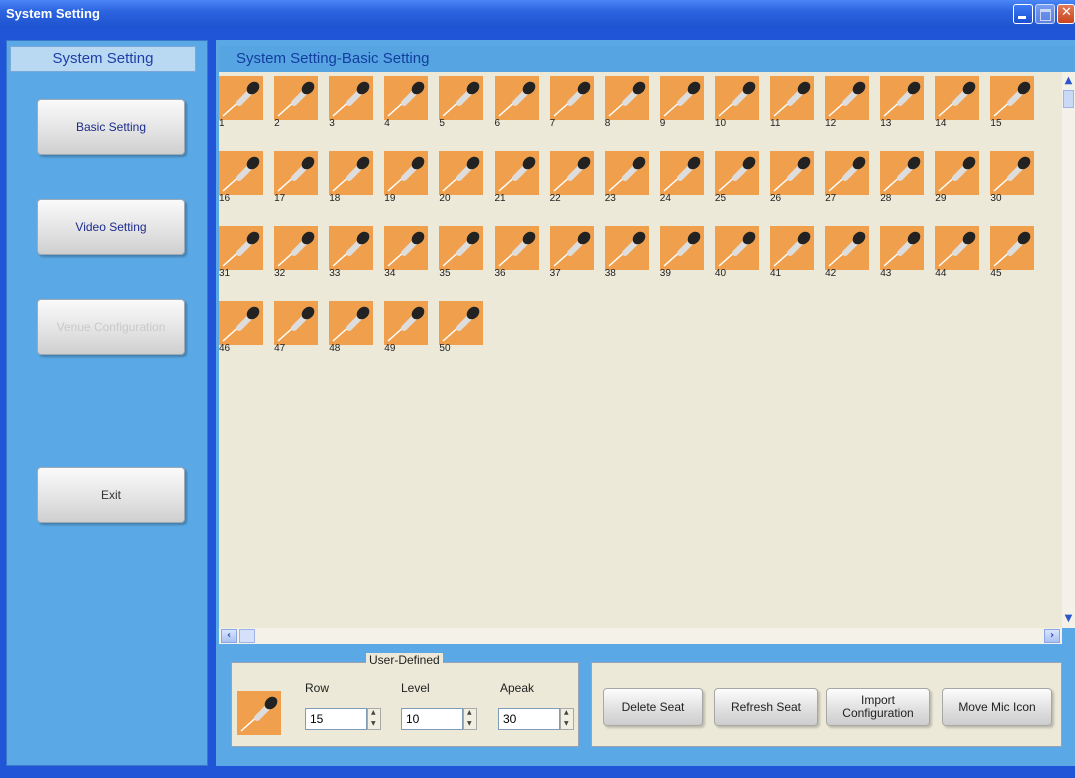 The height and width of the screenshot is (778, 1075). What do you see at coordinates (627, 178) in the screenshot?
I see `seat-23: 23` at bounding box center [627, 178].